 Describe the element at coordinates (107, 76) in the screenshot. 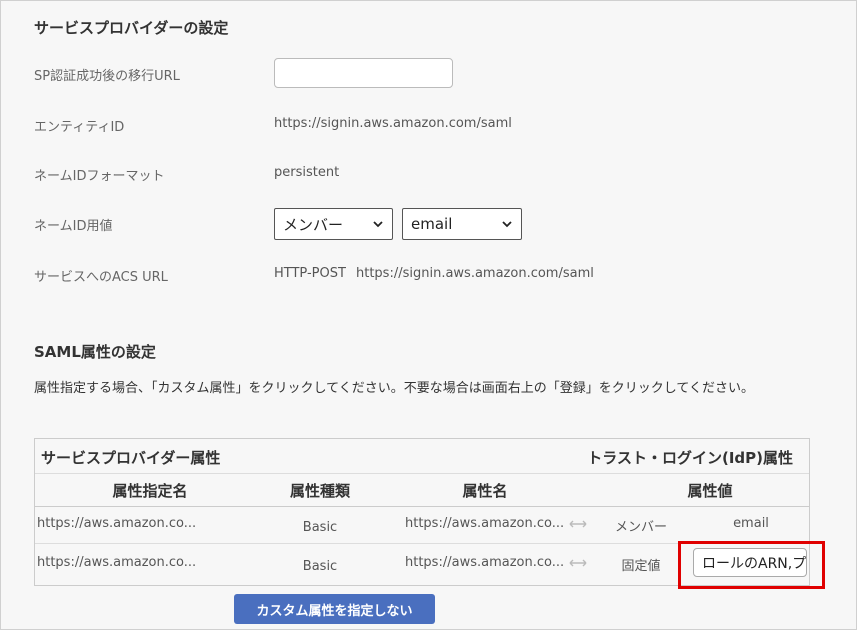

I see `redirect-url-label: SP認証成功後の移行URL` at that location.